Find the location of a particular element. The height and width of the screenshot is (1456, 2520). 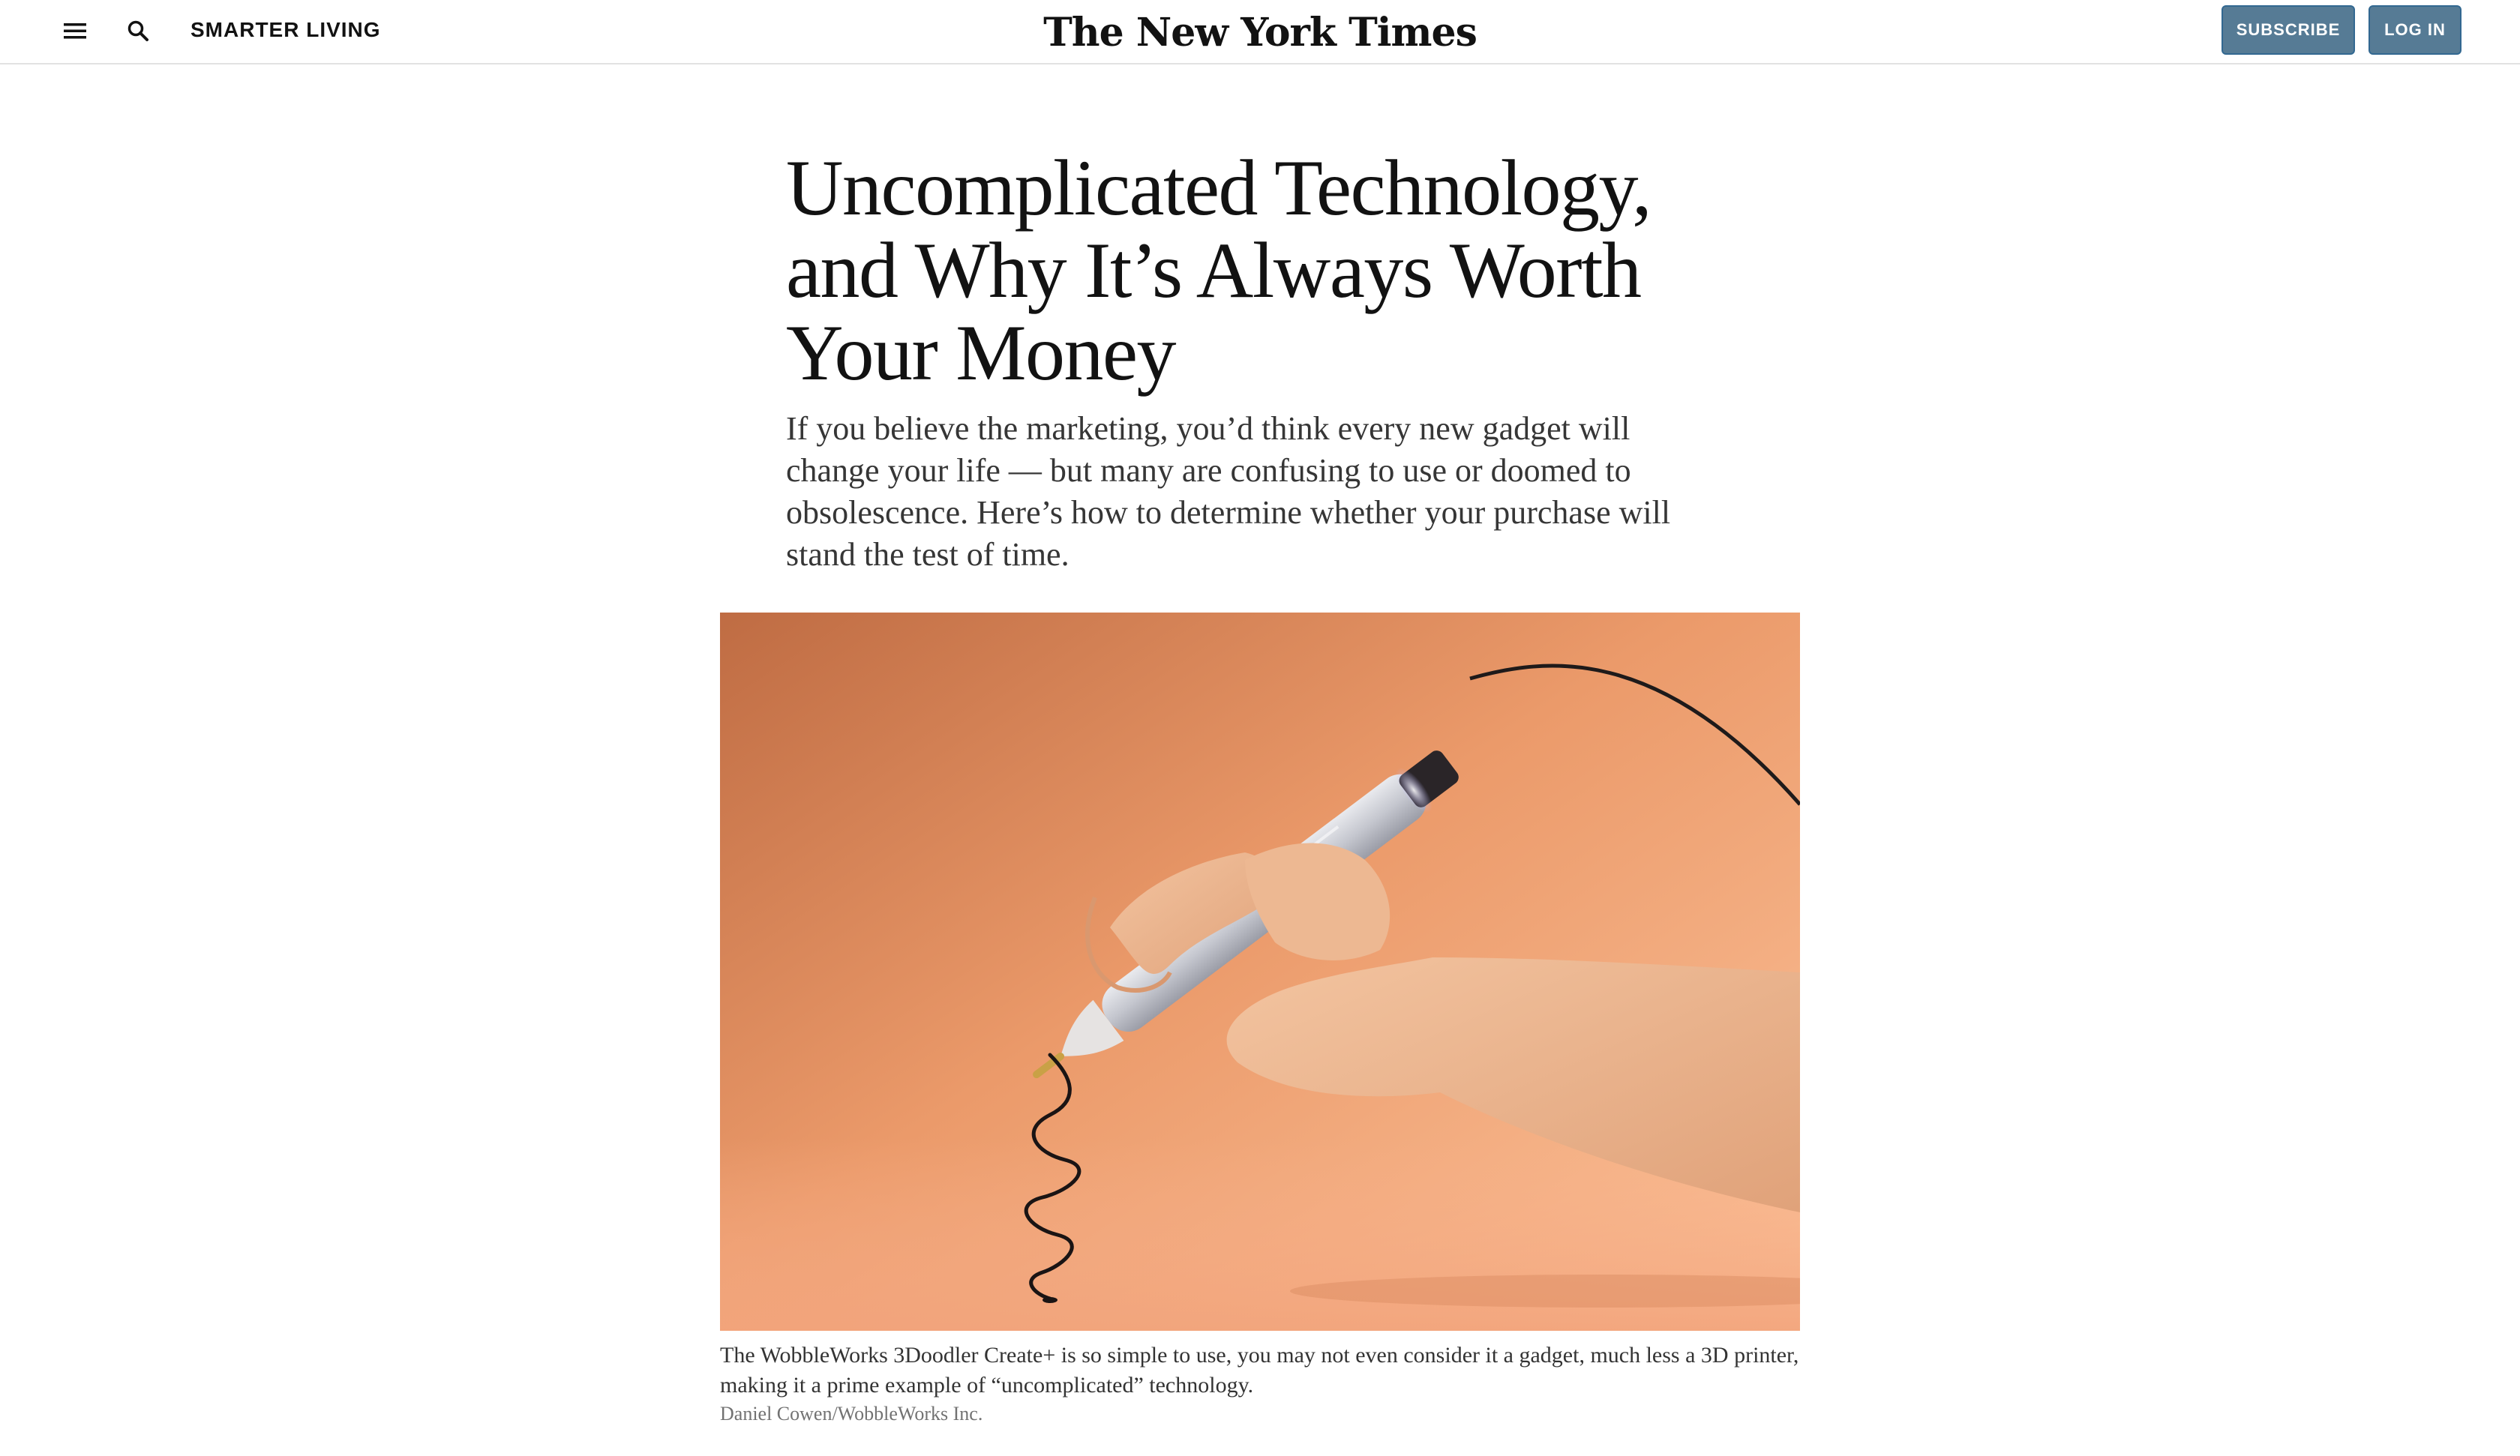

subscribe-button: SUBSCRIBE is located at coordinates (2288, 30).